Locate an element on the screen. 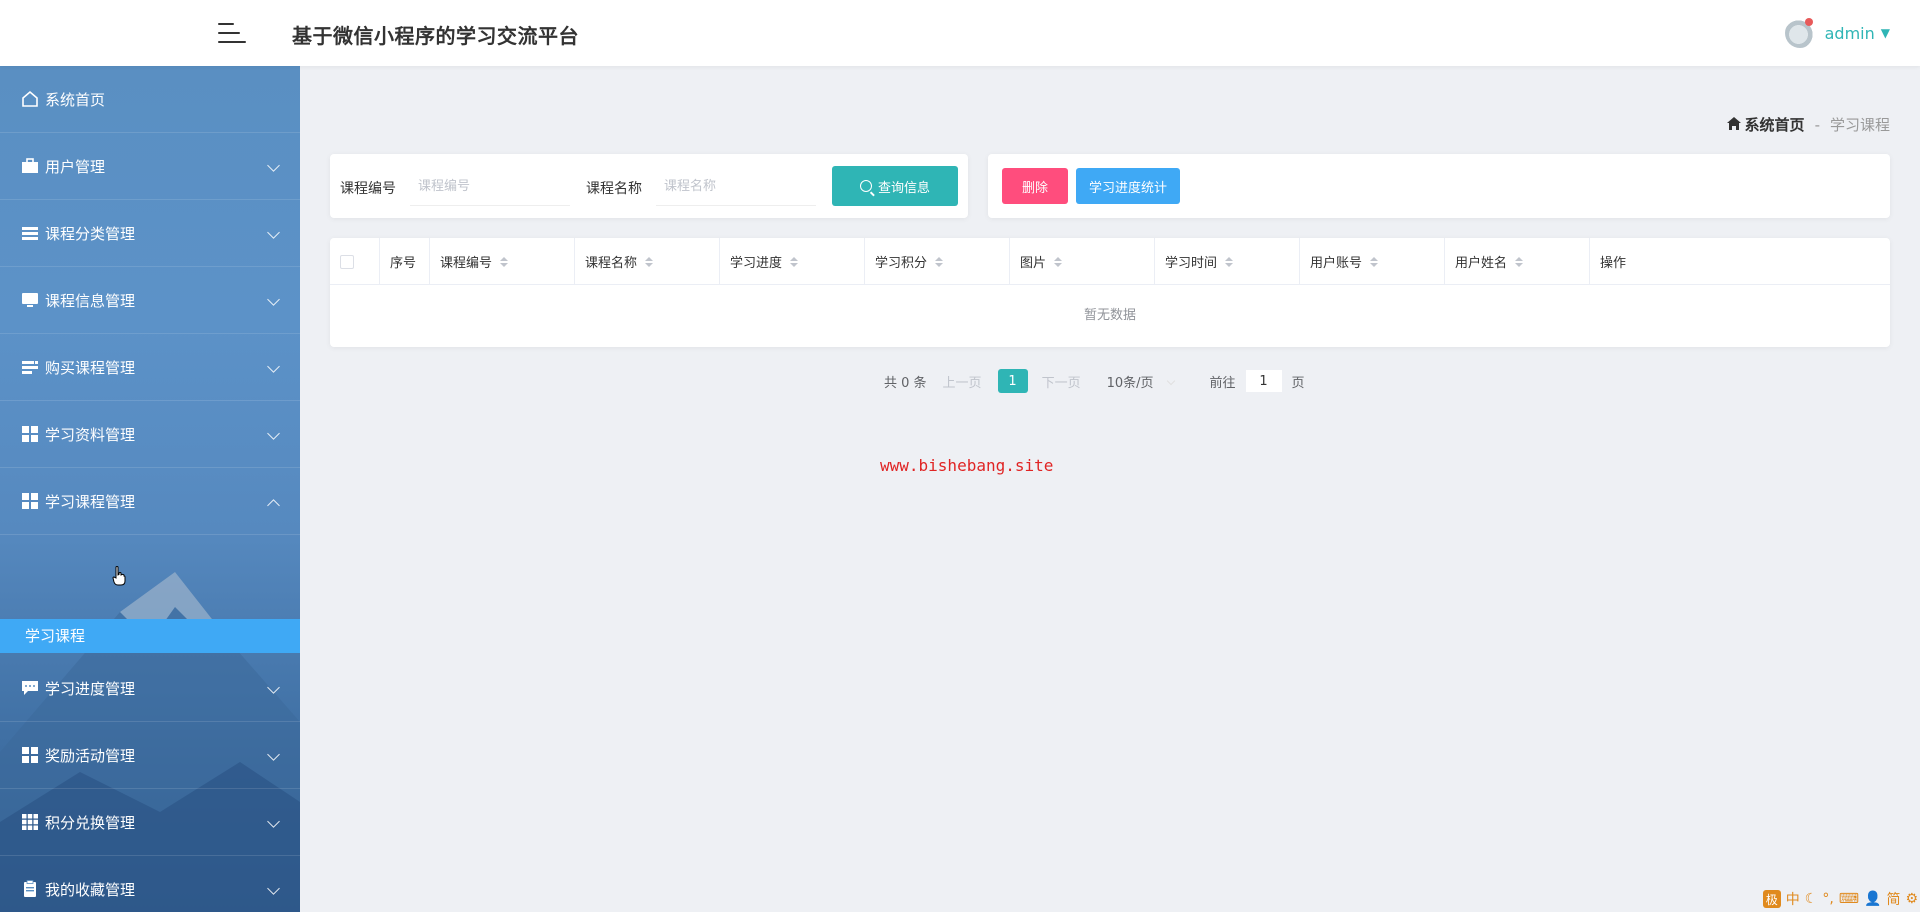  breadcrumb-home: 系统首页 is located at coordinates (1775, 124).